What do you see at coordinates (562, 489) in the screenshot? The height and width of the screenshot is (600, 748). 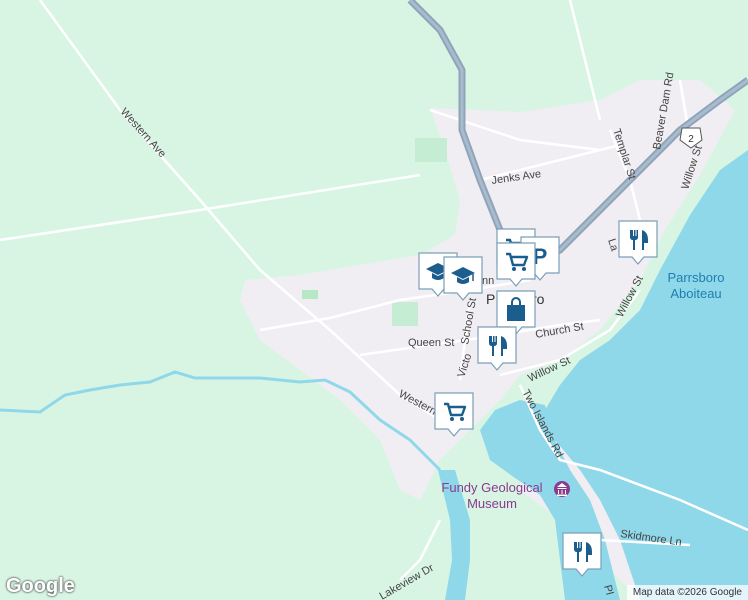 I see `museum-icon` at bounding box center [562, 489].